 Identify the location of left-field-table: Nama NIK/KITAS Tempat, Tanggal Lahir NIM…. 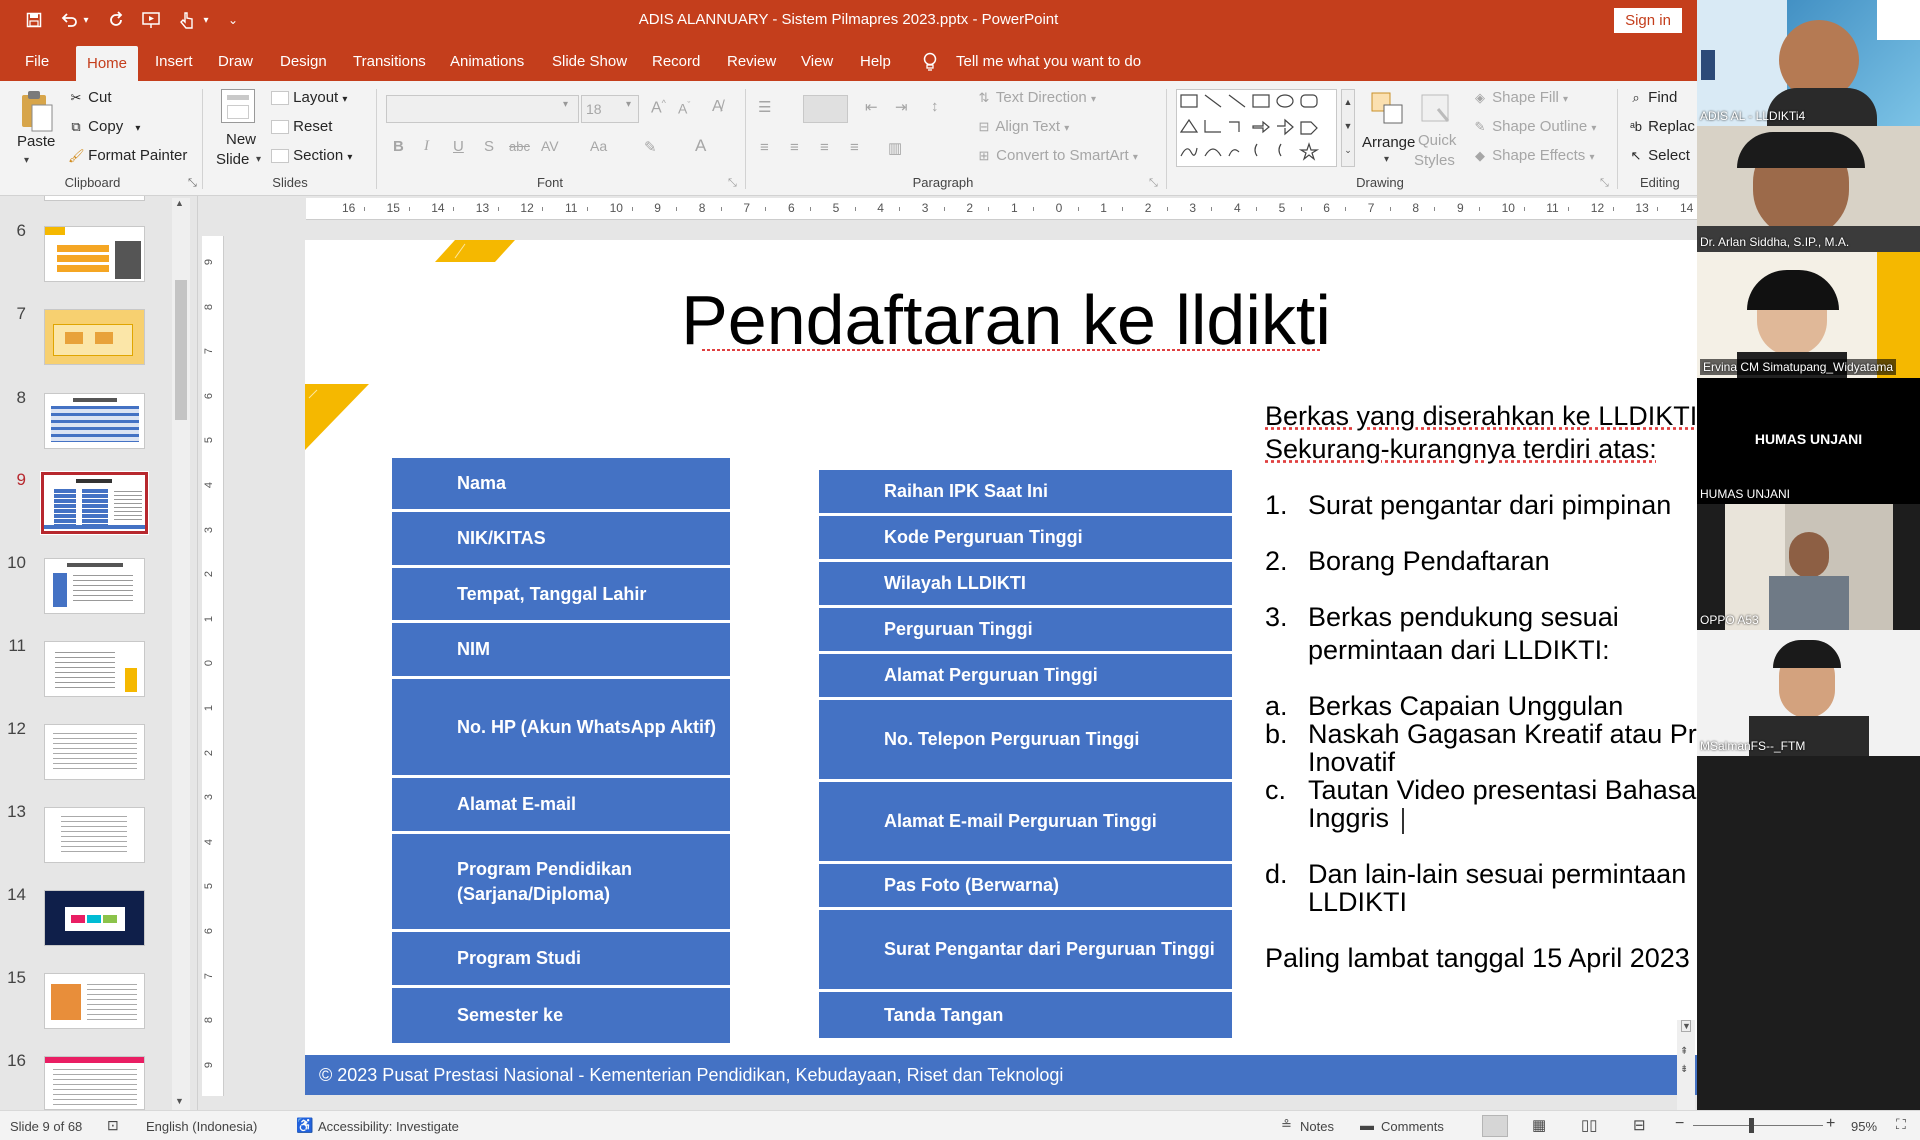
(561, 750).